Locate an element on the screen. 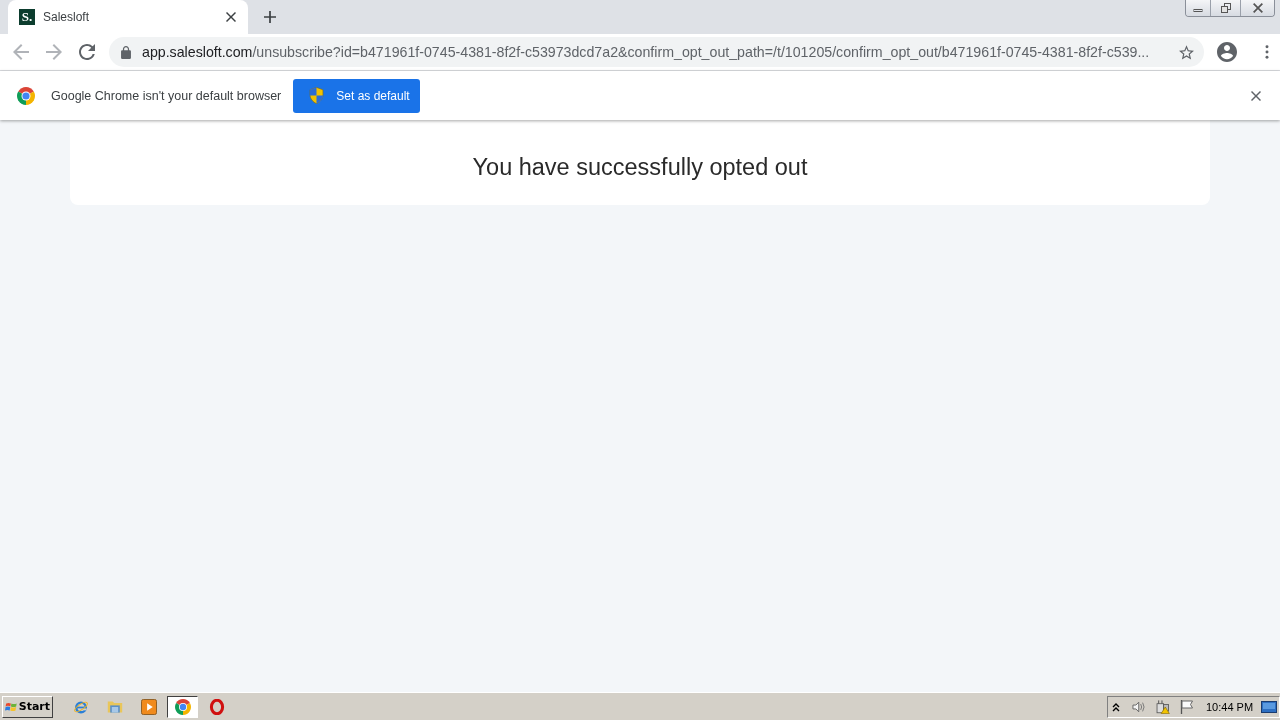 The image size is (1280, 720). clock-text: 10:44 PM is located at coordinates (1230, 706).